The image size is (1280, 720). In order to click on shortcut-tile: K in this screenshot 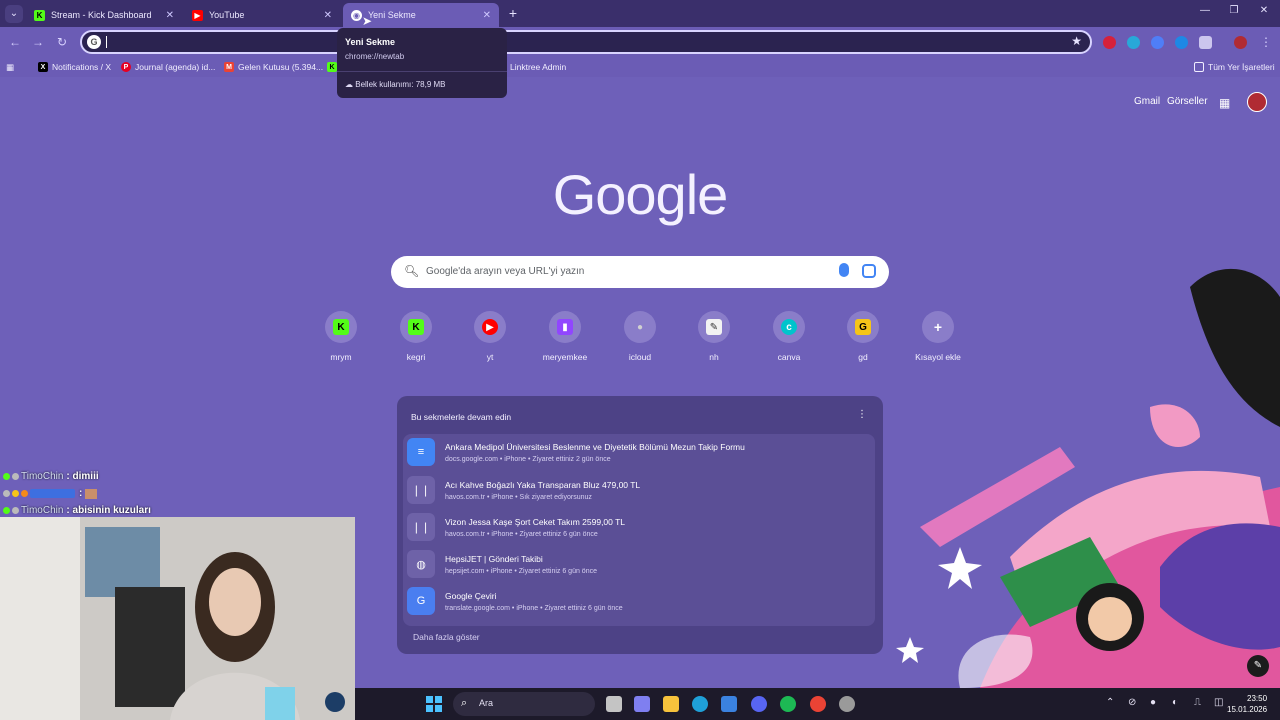, I will do `click(416, 327)`.